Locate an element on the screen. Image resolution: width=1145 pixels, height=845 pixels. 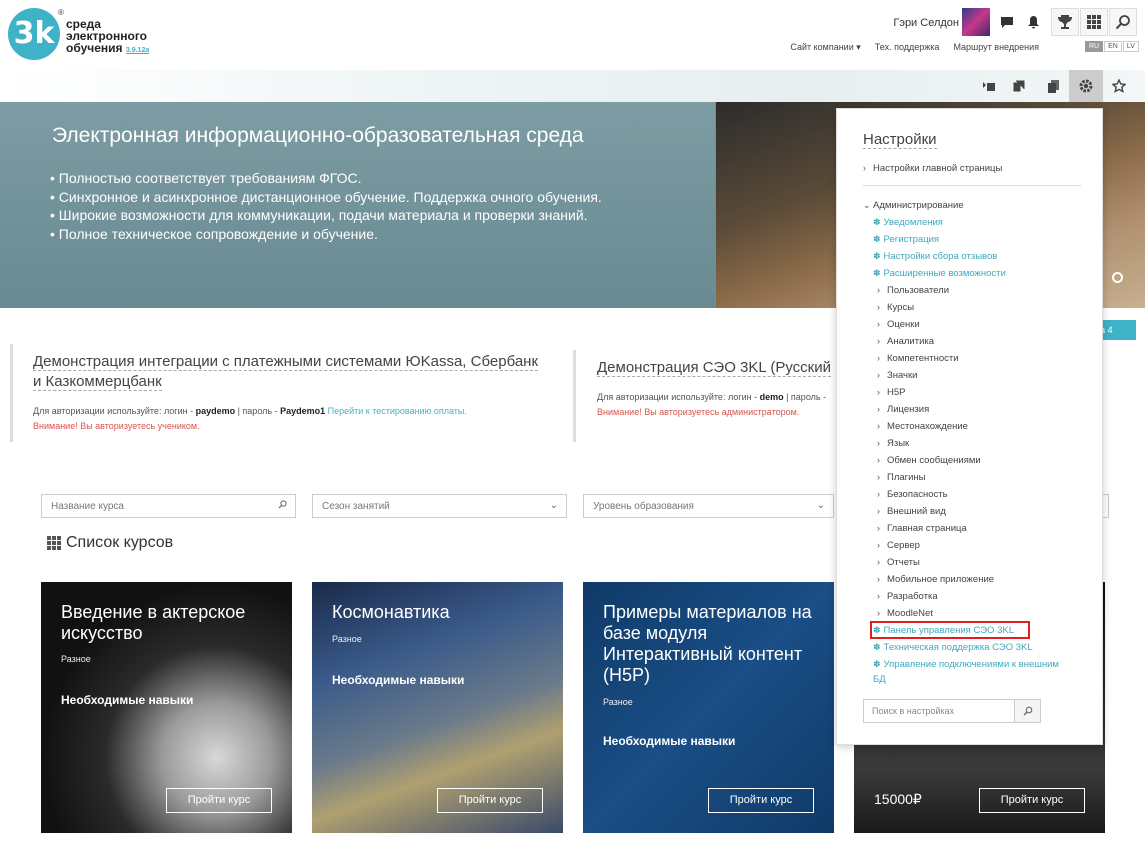
admin-section-plugins: › Плагины is located at coordinates (901, 477).